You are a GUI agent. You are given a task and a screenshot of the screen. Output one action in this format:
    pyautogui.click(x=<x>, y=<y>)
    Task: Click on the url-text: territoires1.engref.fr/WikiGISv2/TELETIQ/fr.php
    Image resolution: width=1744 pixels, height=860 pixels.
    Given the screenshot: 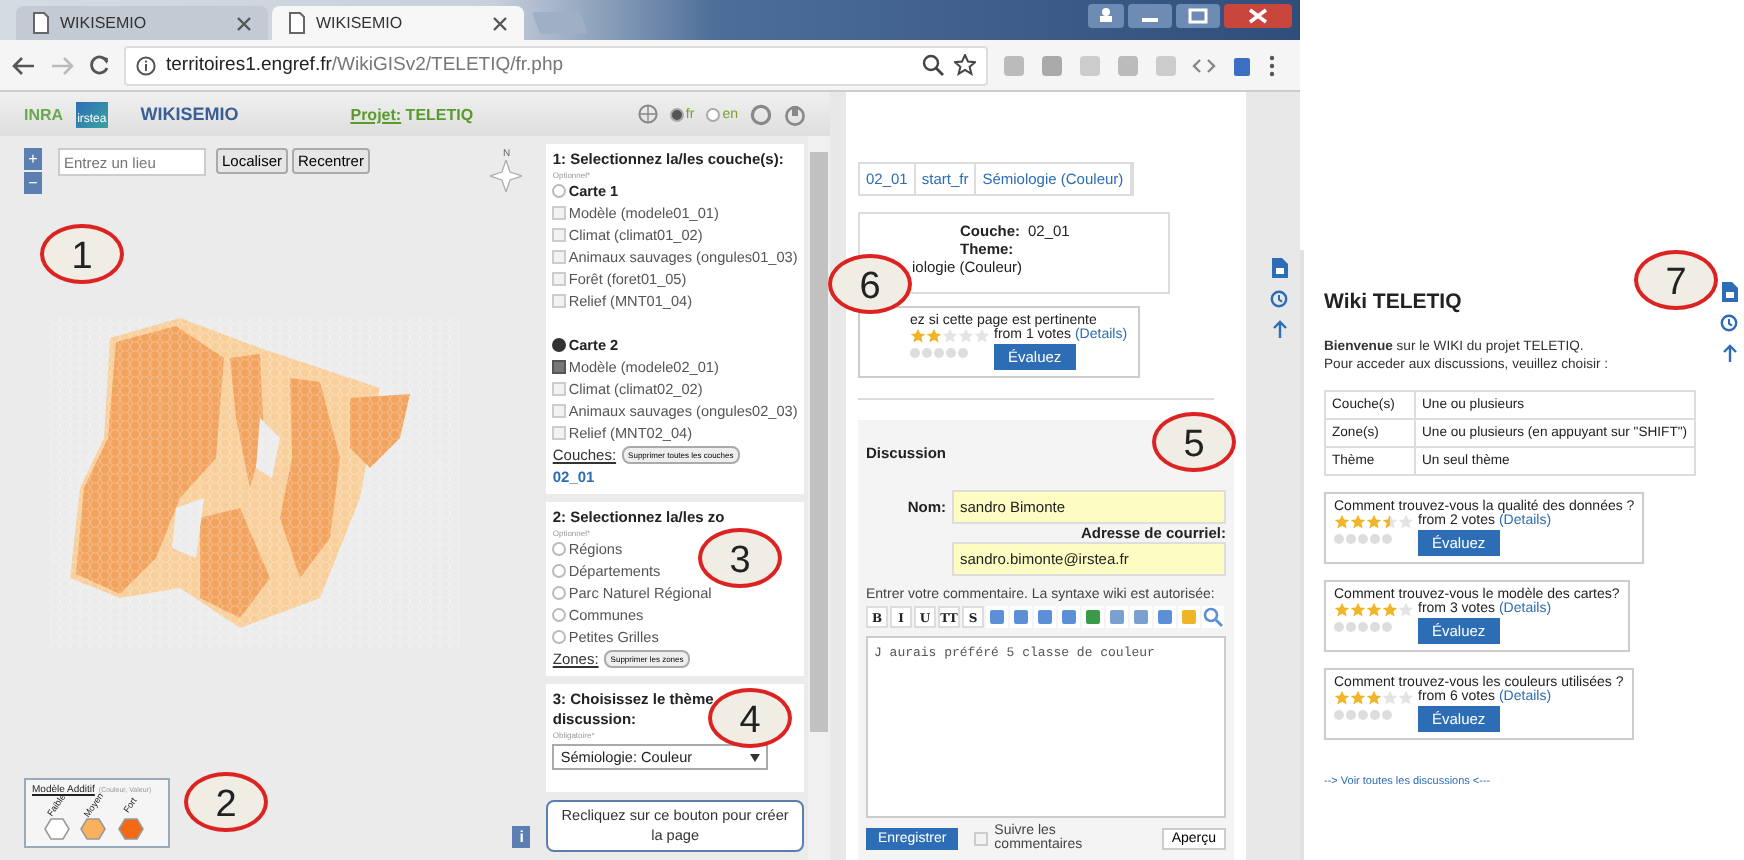 What is the action you would take?
    pyautogui.click(x=365, y=65)
    